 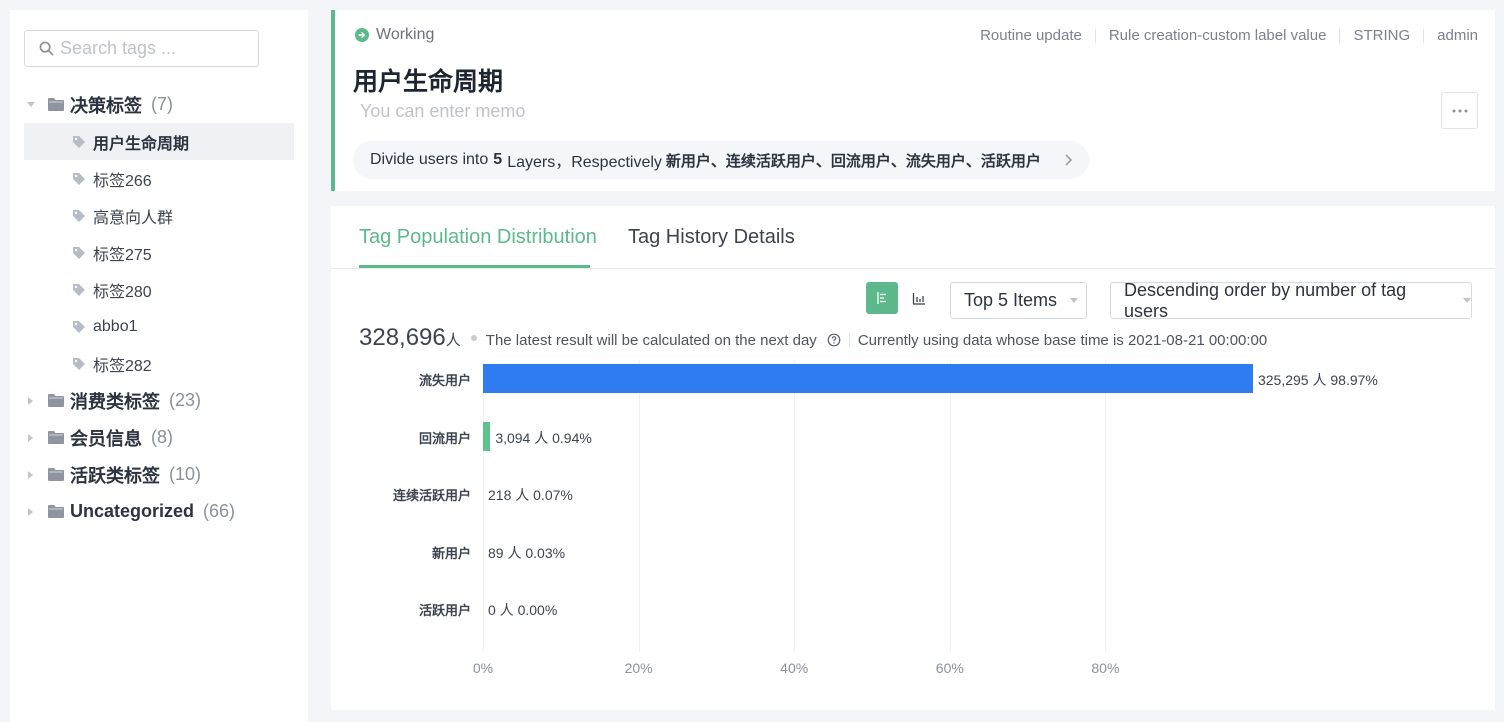 I want to click on tag-group: 消费类标签 (23), so click(x=159, y=400).